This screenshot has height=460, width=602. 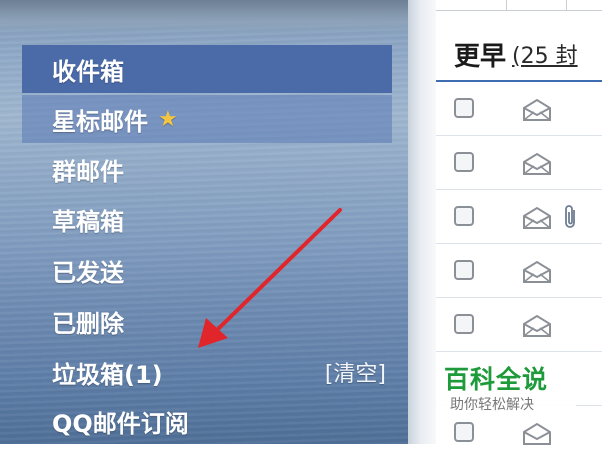 I want to click on annotation-arrow, so click(x=270, y=278).